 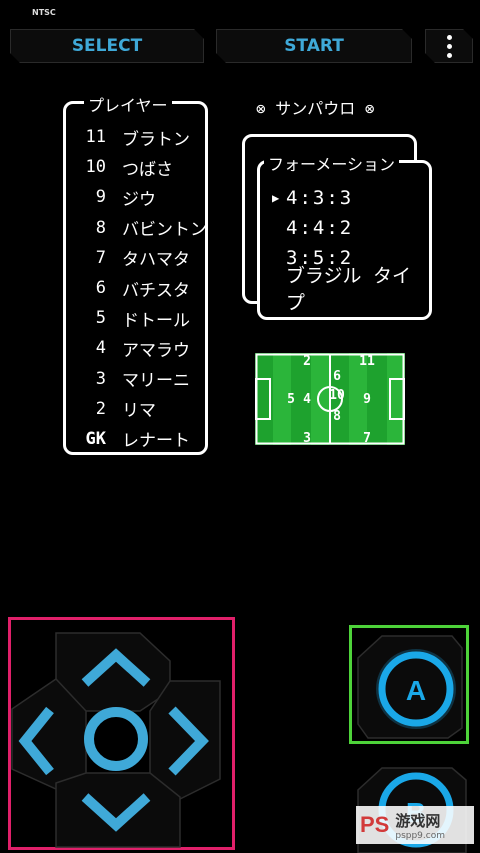 What do you see at coordinates (156, 441) in the screenshot?
I see `player-name: レナート` at bounding box center [156, 441].